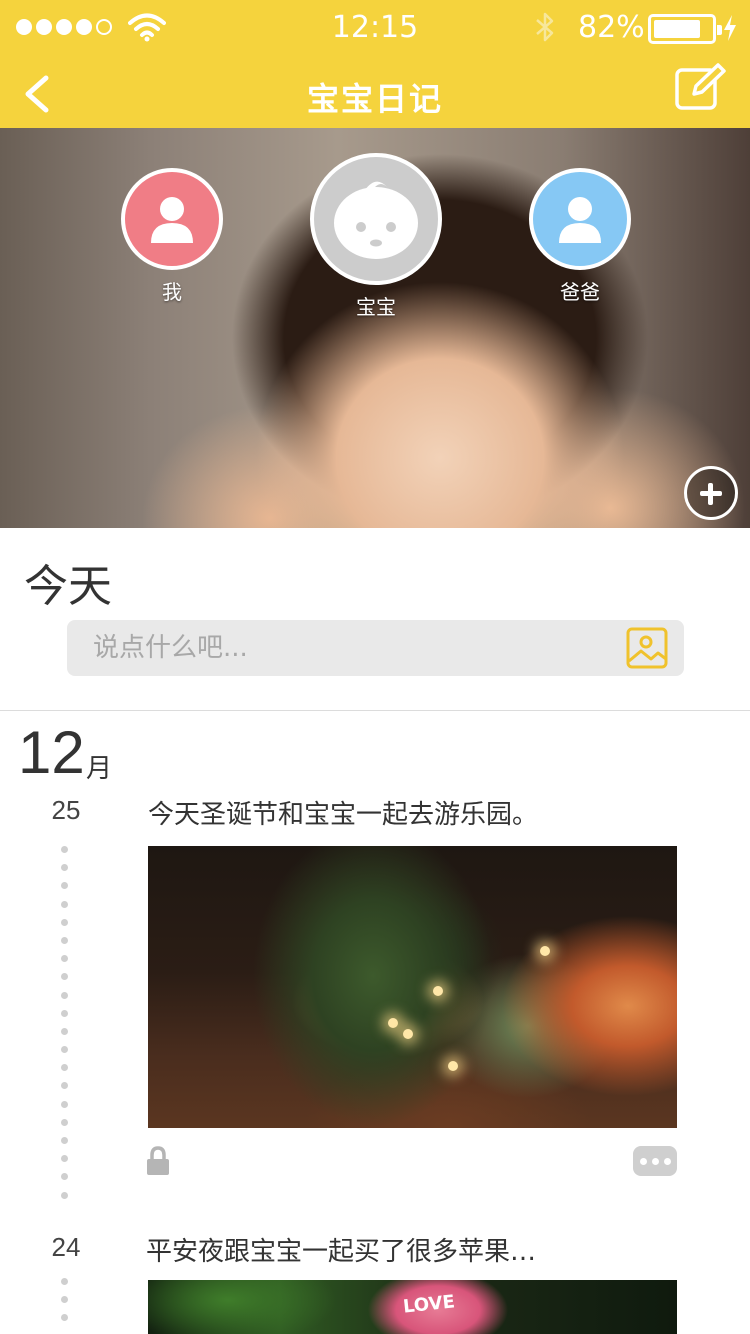 The width and height of the screenshot is (750, 1334). What do you see at coordinates (38, 94) in the screenshot?
I see `back-button` at bounding box center [38, 94].